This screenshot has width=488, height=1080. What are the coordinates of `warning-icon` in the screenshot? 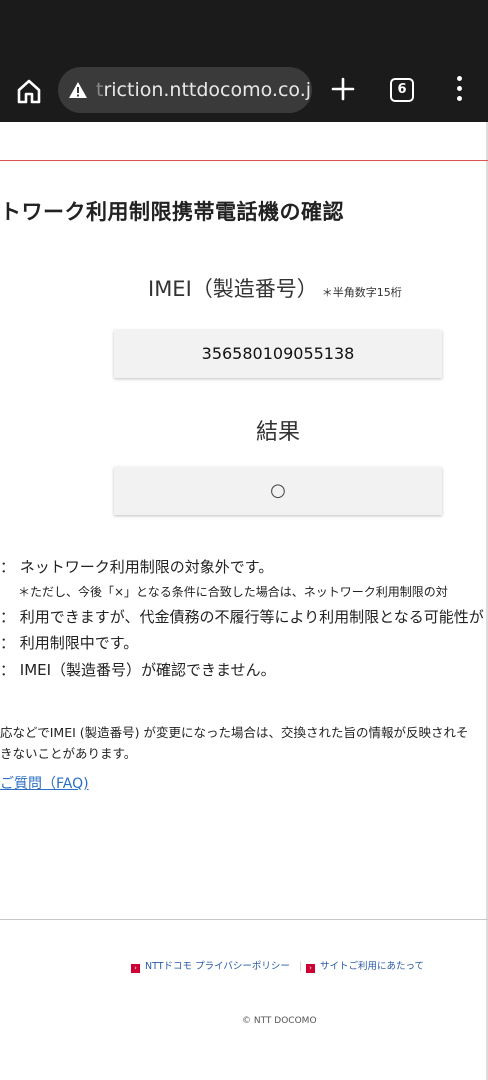 It's located at (78, 90).